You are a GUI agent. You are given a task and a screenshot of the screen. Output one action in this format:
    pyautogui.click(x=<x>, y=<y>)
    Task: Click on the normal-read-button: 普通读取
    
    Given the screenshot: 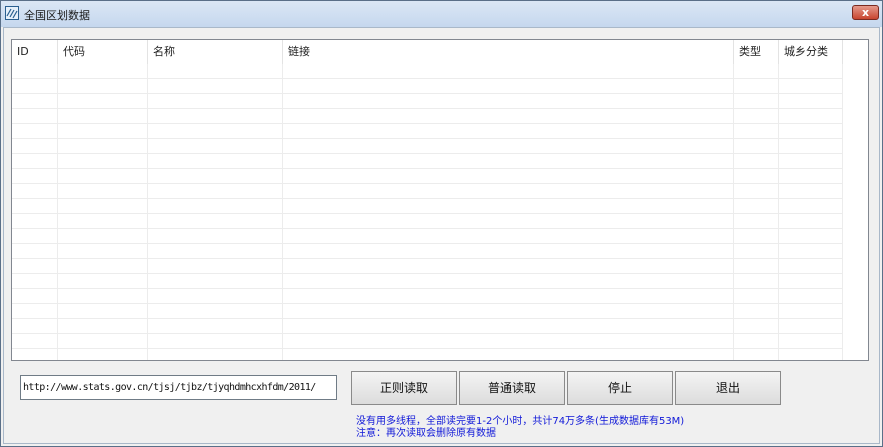 What is the action you would take?
    pyautogui.click(x=512, y=388)
    